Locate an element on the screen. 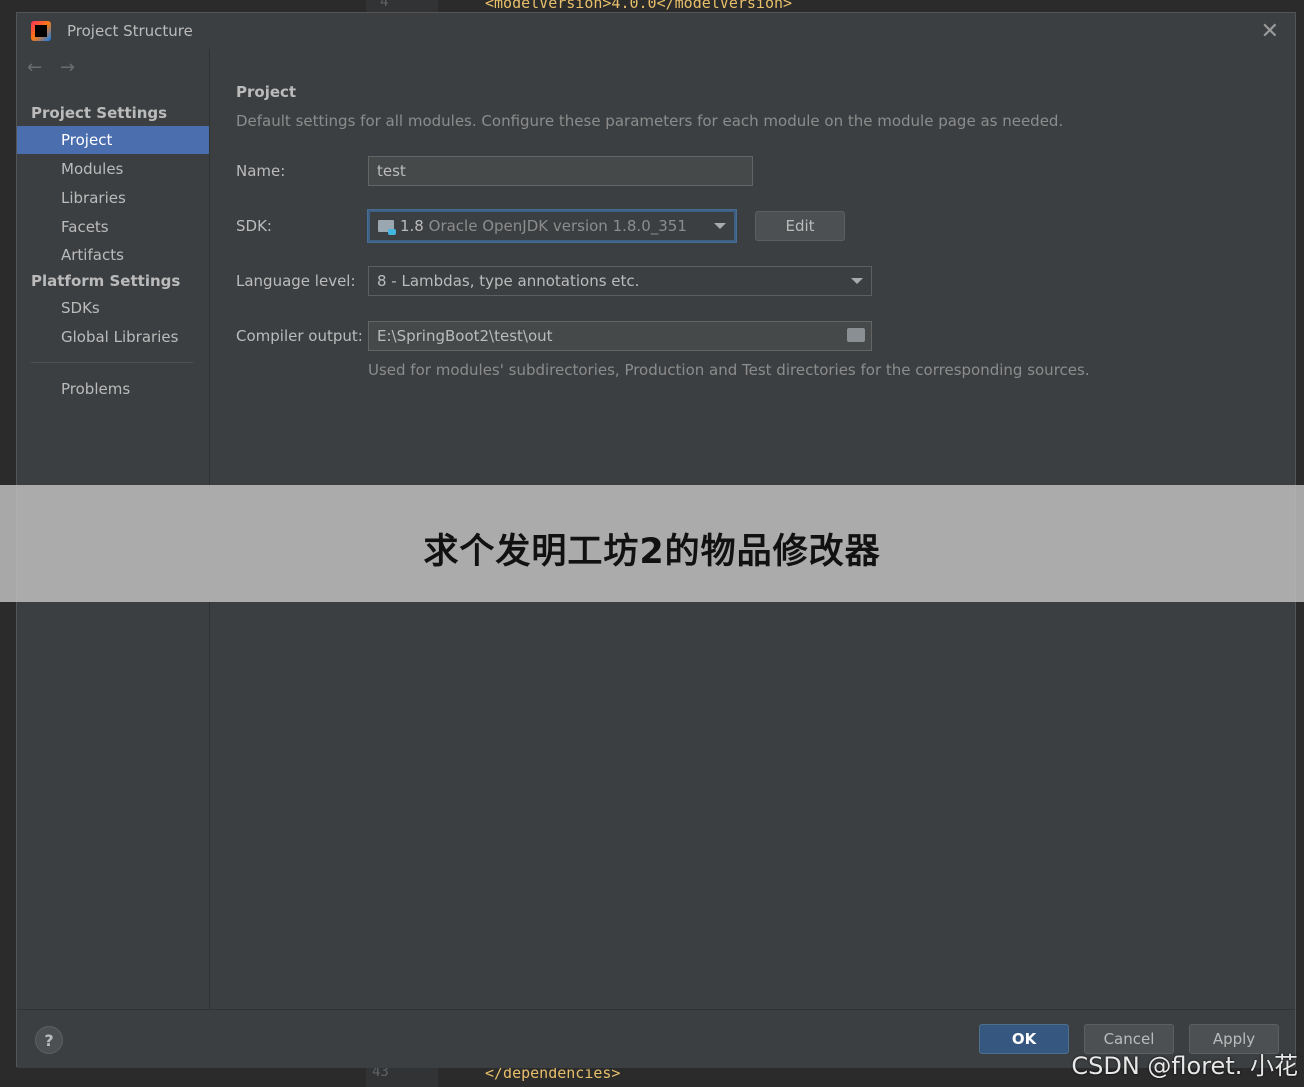 This screenshot has height=1087, width=1304. sidebar-item-modules: Modules is located at coordinates (113, 169).